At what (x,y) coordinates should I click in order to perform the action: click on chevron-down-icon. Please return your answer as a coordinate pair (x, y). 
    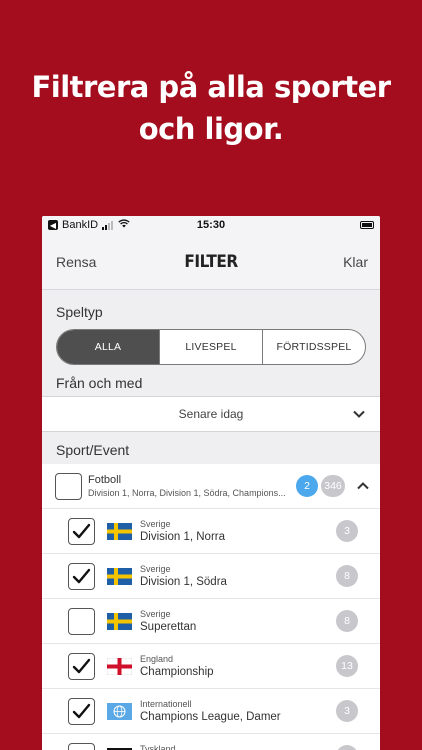
    Looking at the image, I should click on (359, 414).